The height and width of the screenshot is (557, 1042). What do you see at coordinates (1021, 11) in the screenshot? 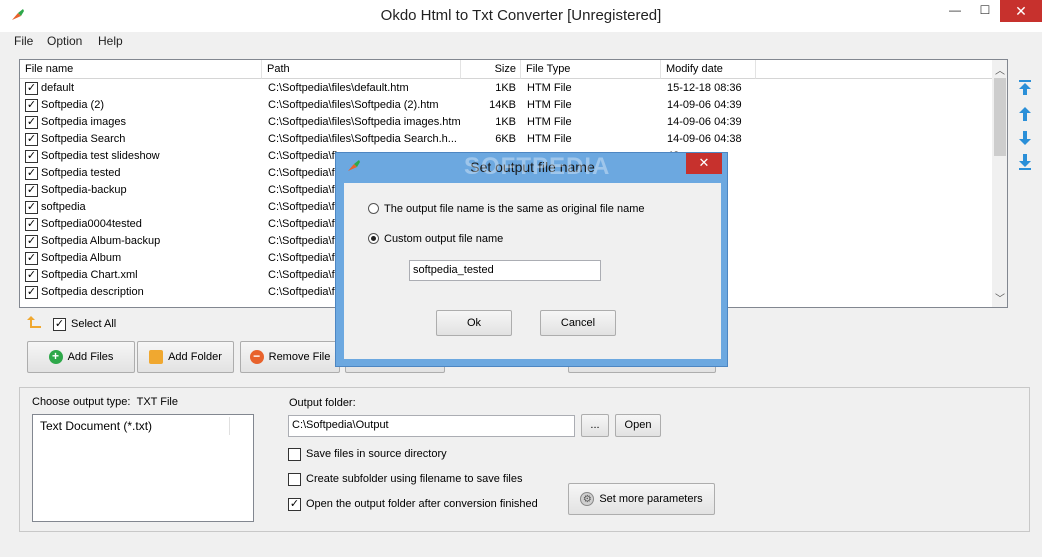
I see `close-button: ✕` at bounding box center [1021, 11].